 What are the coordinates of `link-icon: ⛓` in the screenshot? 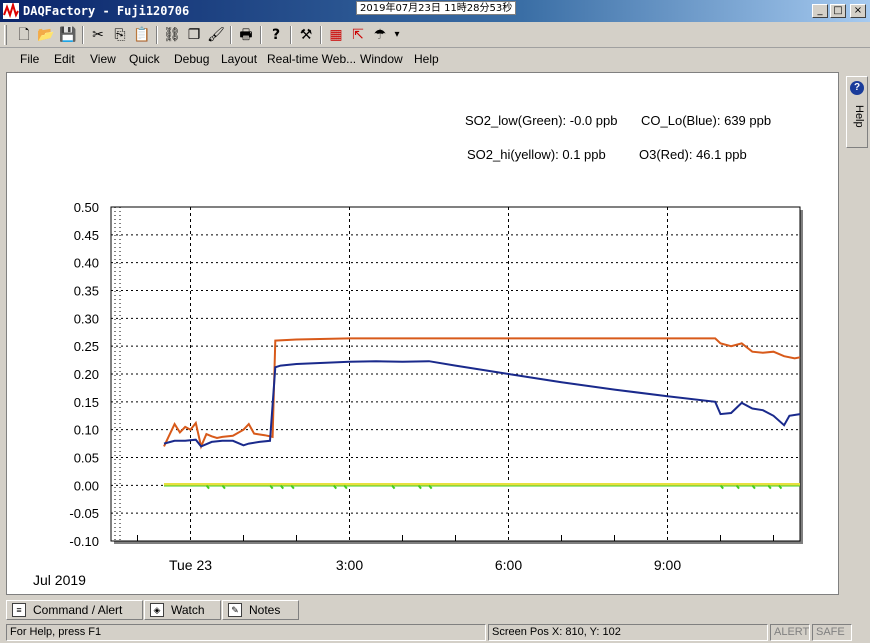 It's located at (172, 35).